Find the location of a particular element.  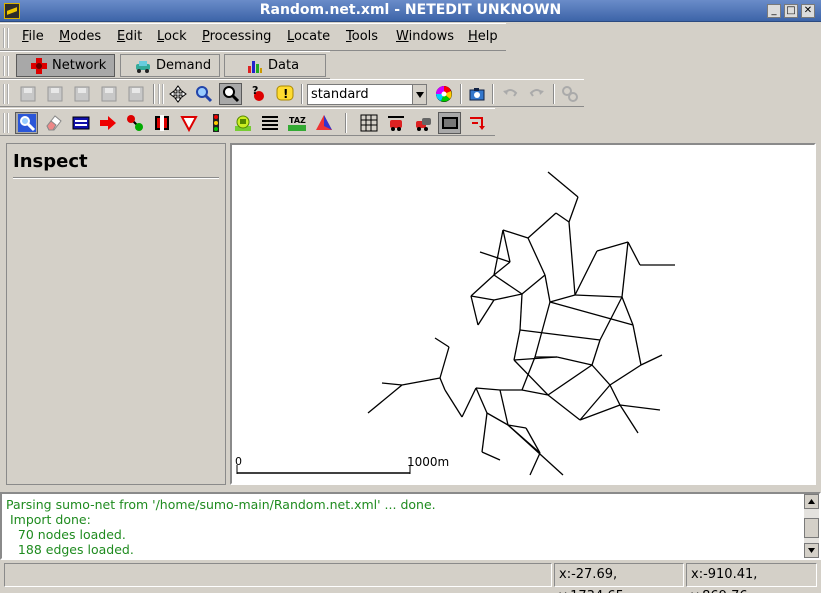

scroll-down-icon is located at coordinates (811, 550).